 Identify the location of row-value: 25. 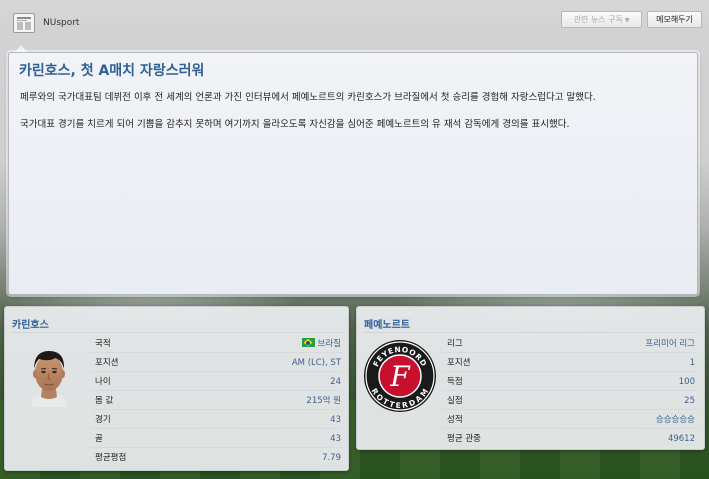
(689, 401).